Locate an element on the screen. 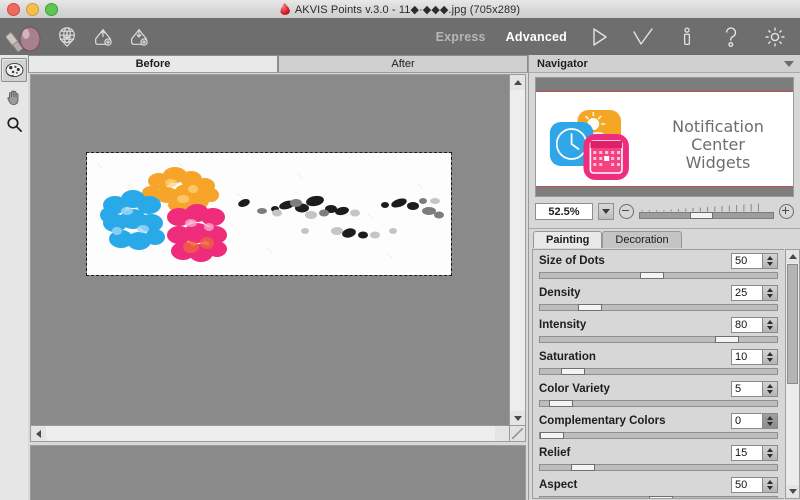  parameter-spinner: 15 is located at coordinates (754, 453).